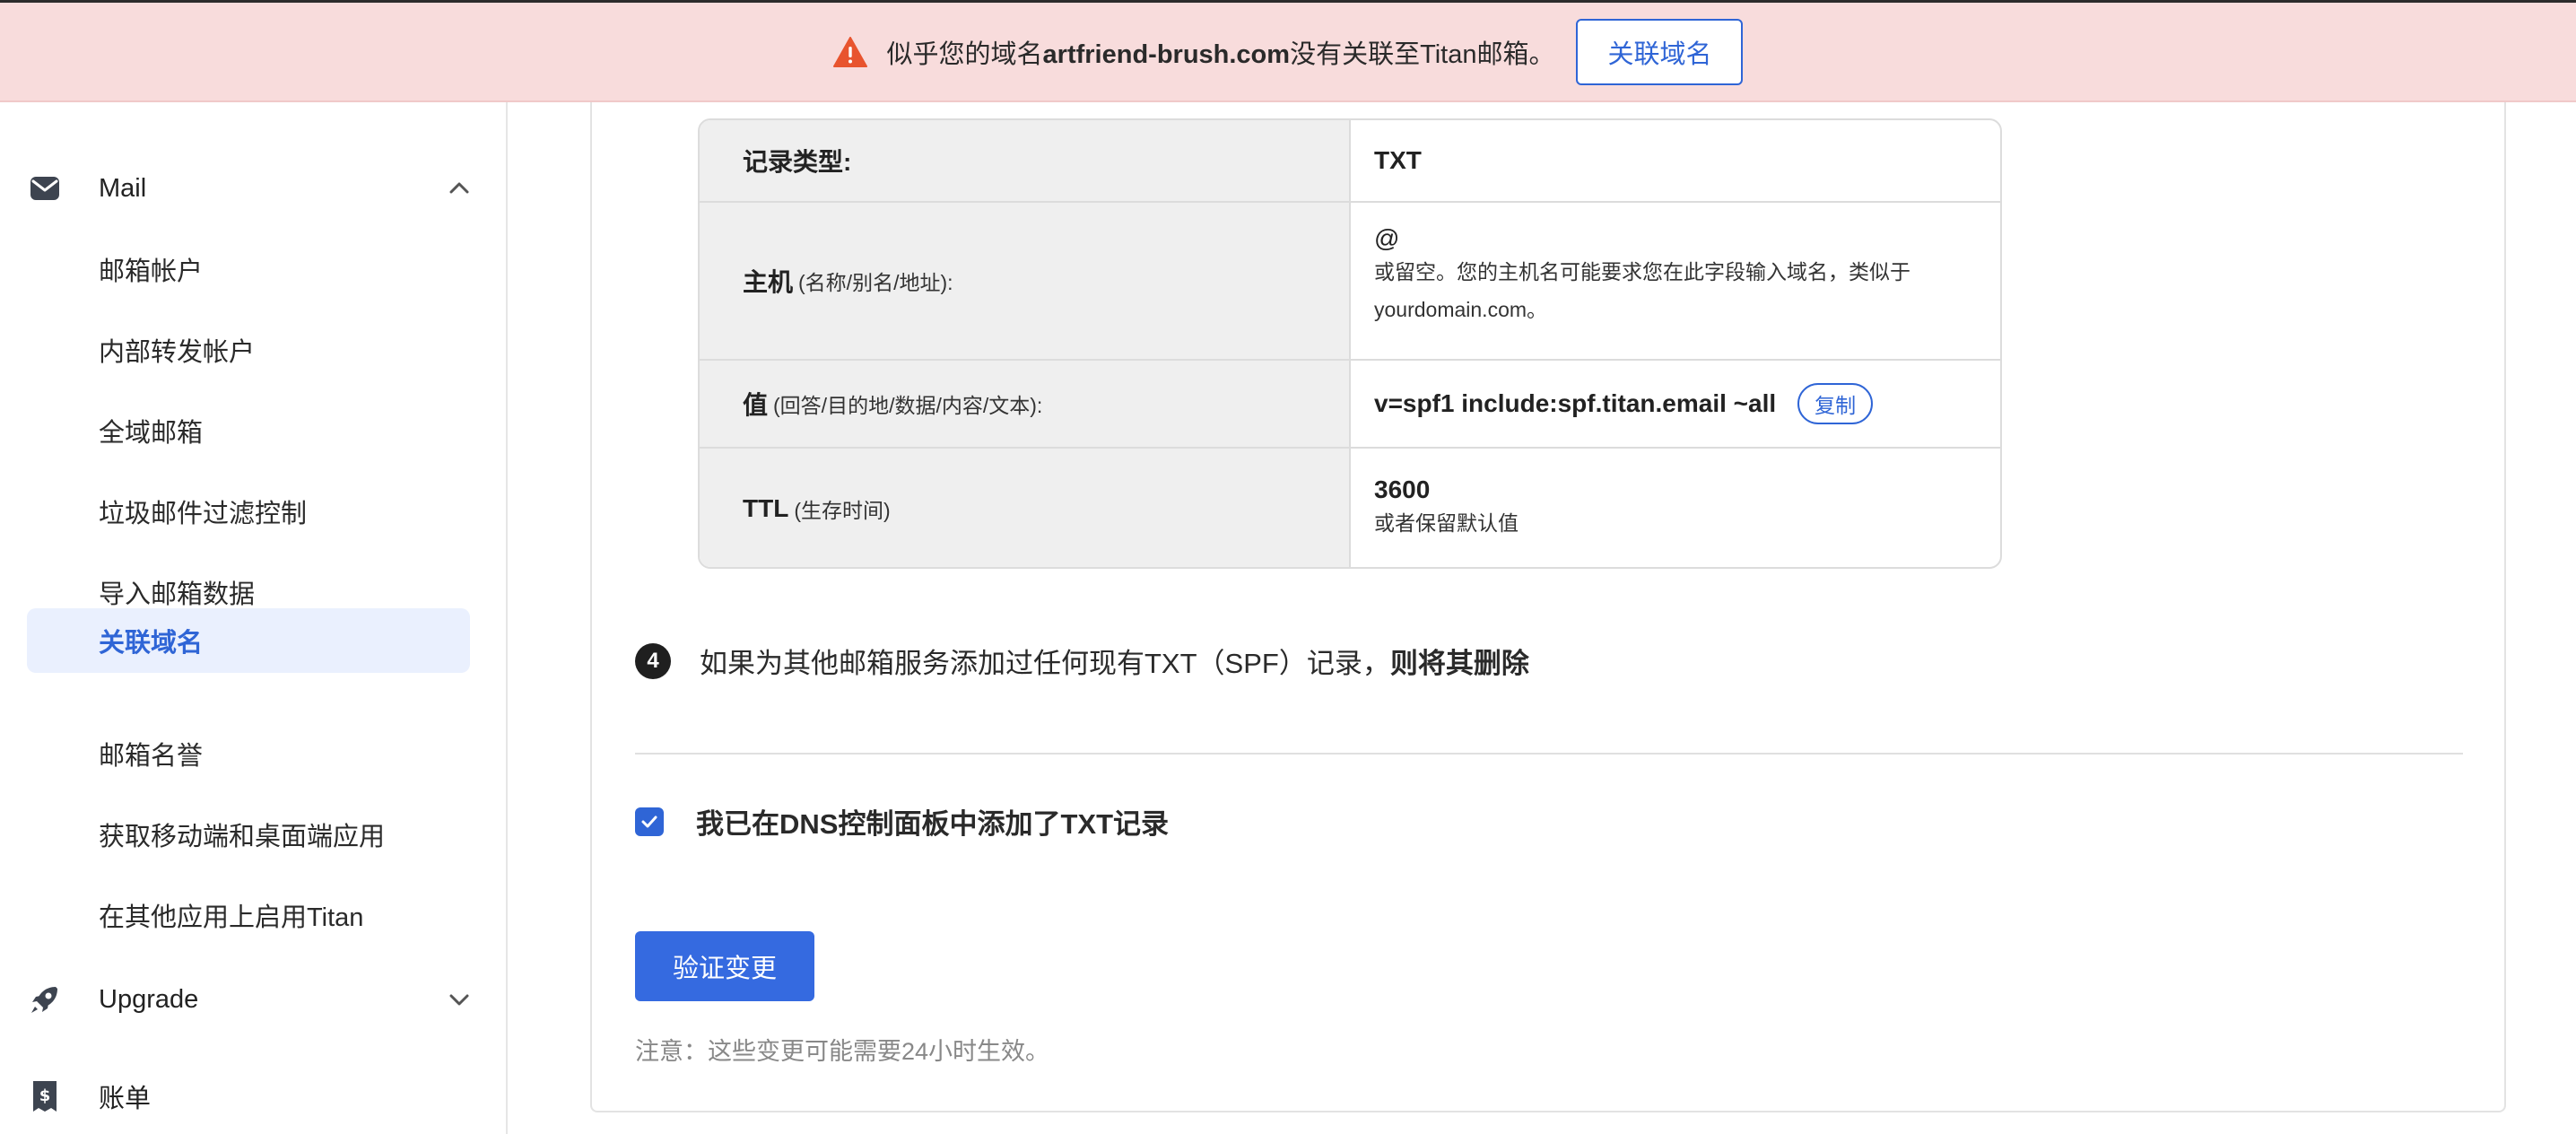 The height and width of the screenshot is (1134, 2576). Describe the element at coordinates (248, 350) in the screenshot. I see `sidebar-item-internal-forwarding: 内部转发帐户` at that location.